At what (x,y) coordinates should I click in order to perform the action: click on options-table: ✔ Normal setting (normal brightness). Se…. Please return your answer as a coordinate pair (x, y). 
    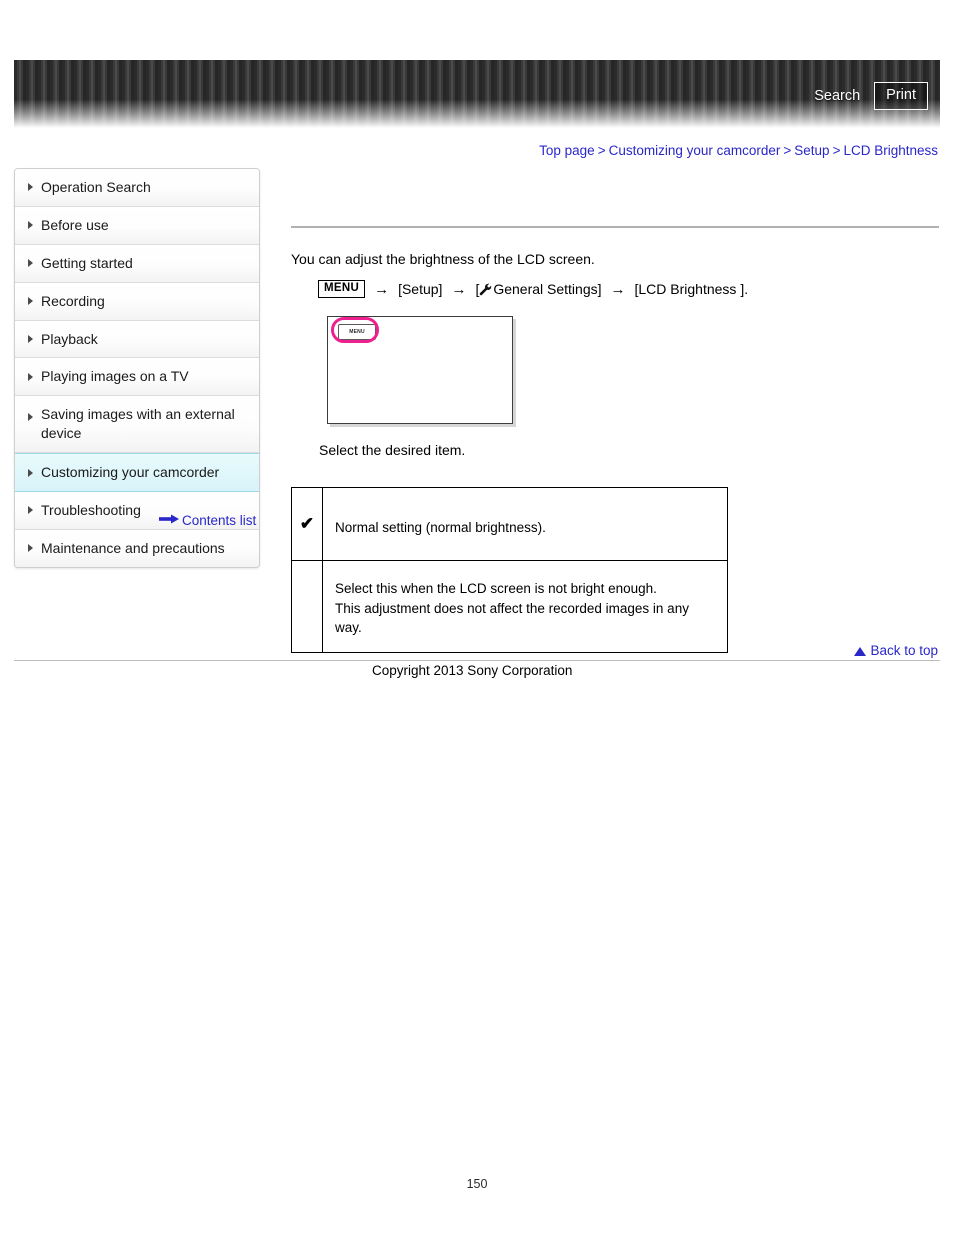
    Looking at the image, I should click on (509, 570).